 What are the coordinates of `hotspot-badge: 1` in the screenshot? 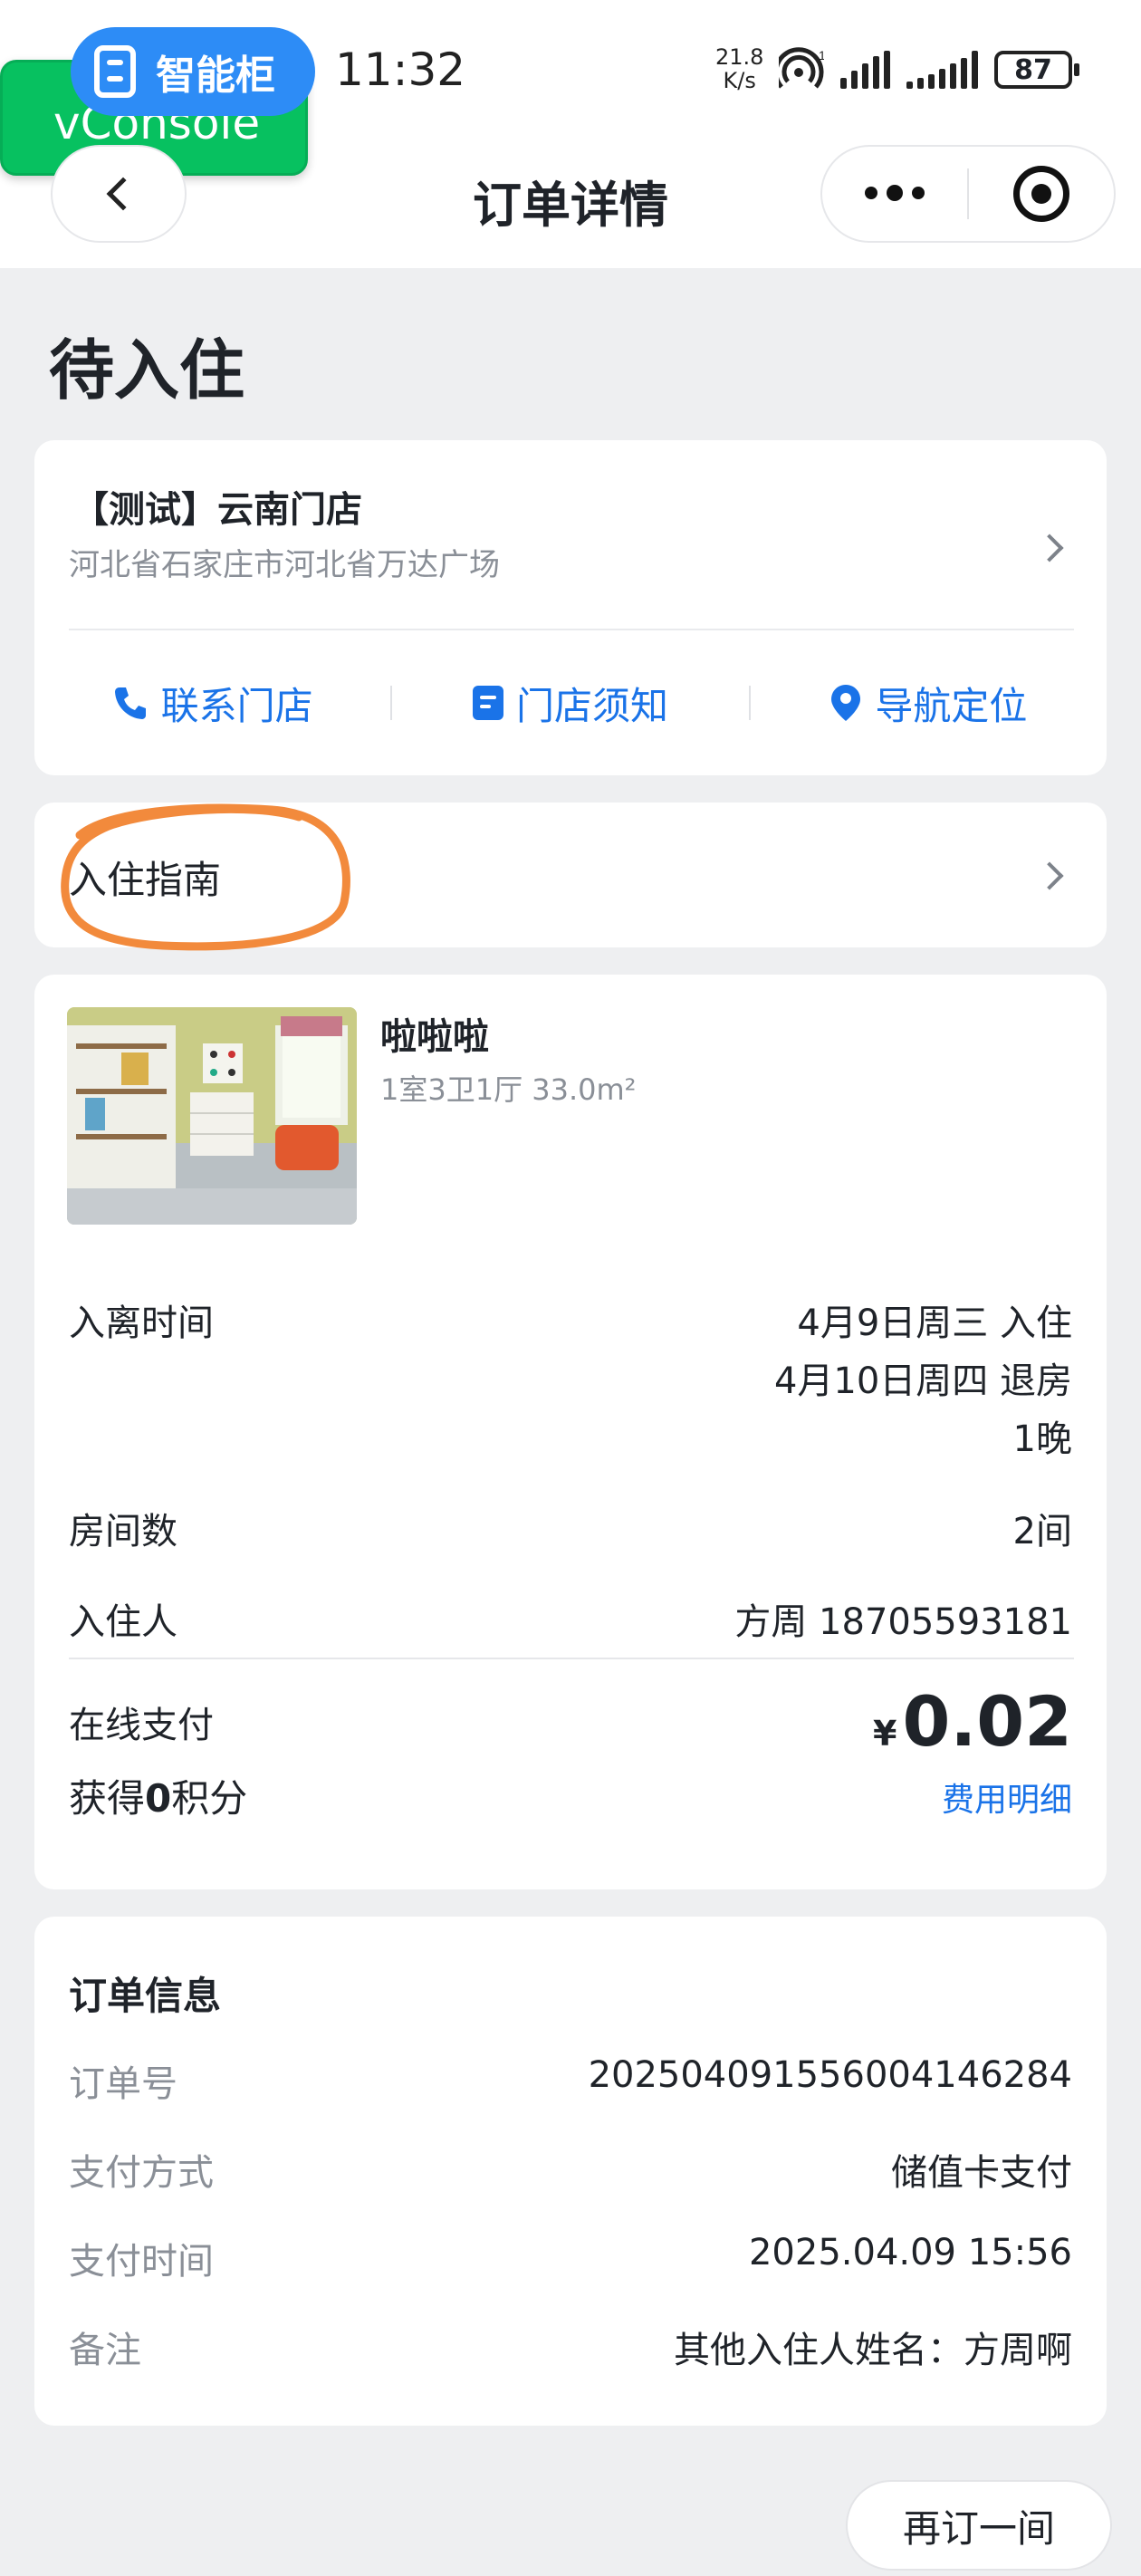 It's located at (821, 55).